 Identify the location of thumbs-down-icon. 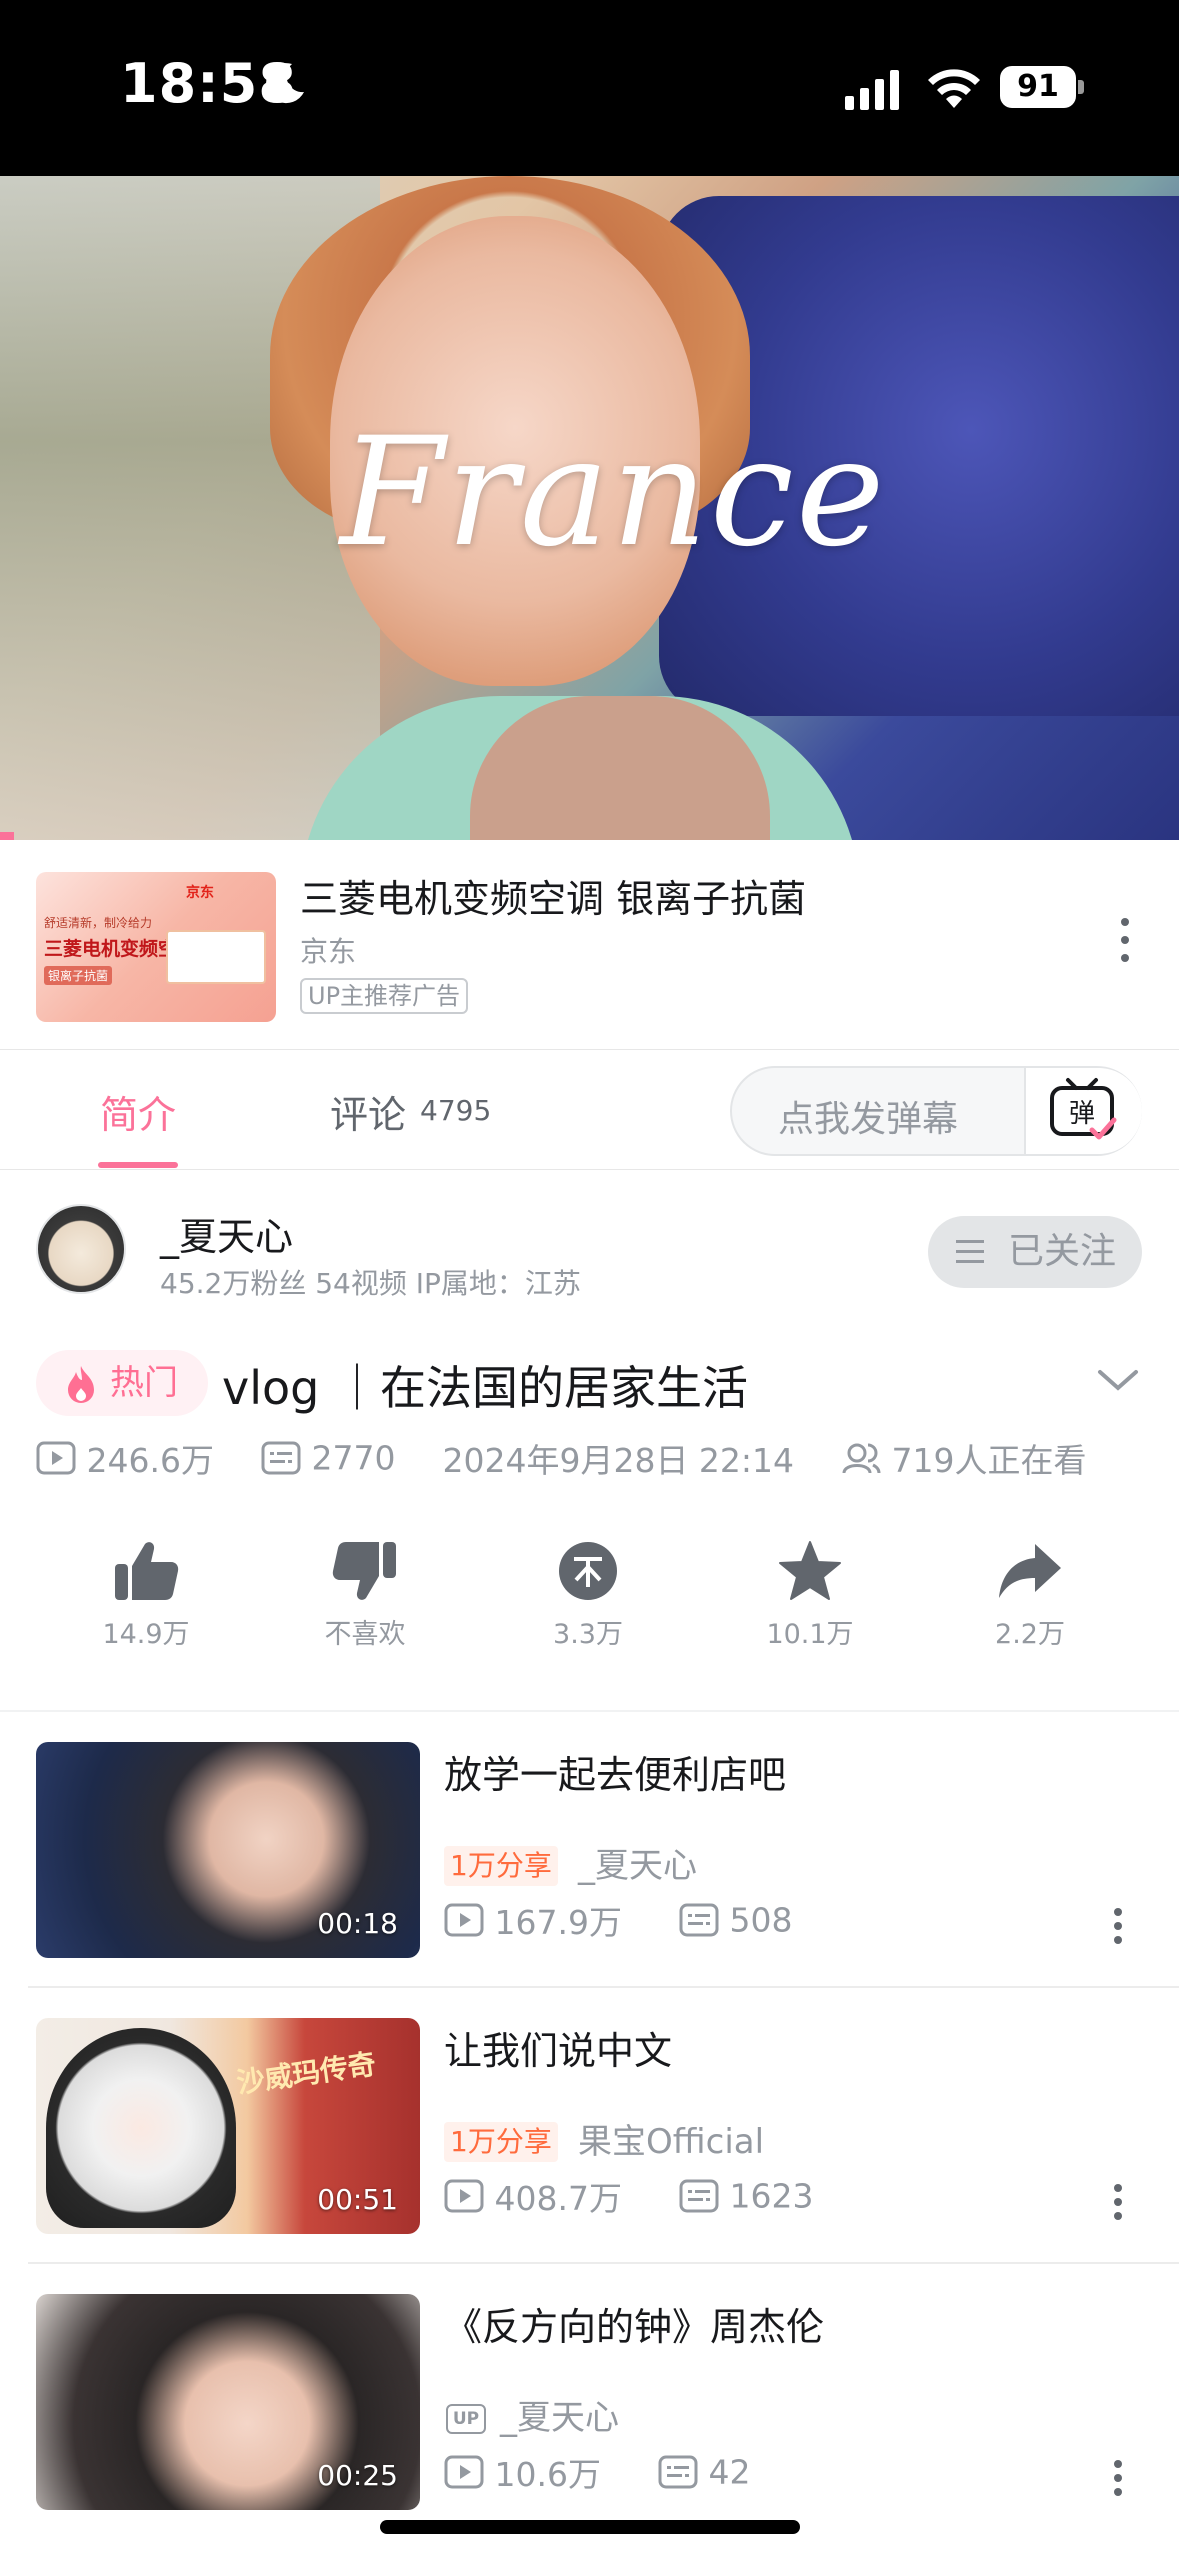
(364, 1571).